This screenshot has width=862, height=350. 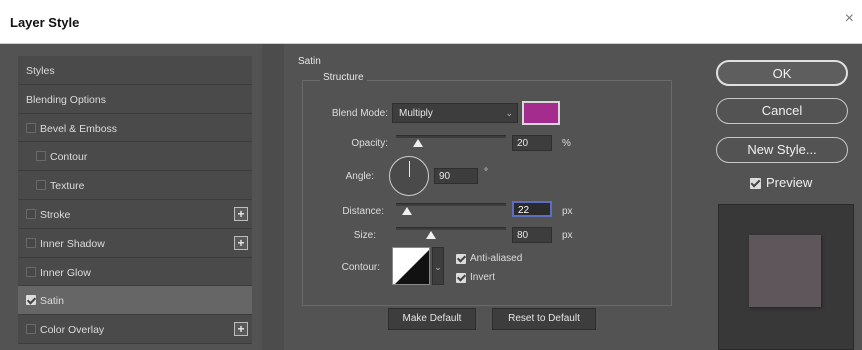 What do you see at coordinates (135, 301) in the screenshot?
I see `style-item-satin: Satin` at bounding box center [135, 301].